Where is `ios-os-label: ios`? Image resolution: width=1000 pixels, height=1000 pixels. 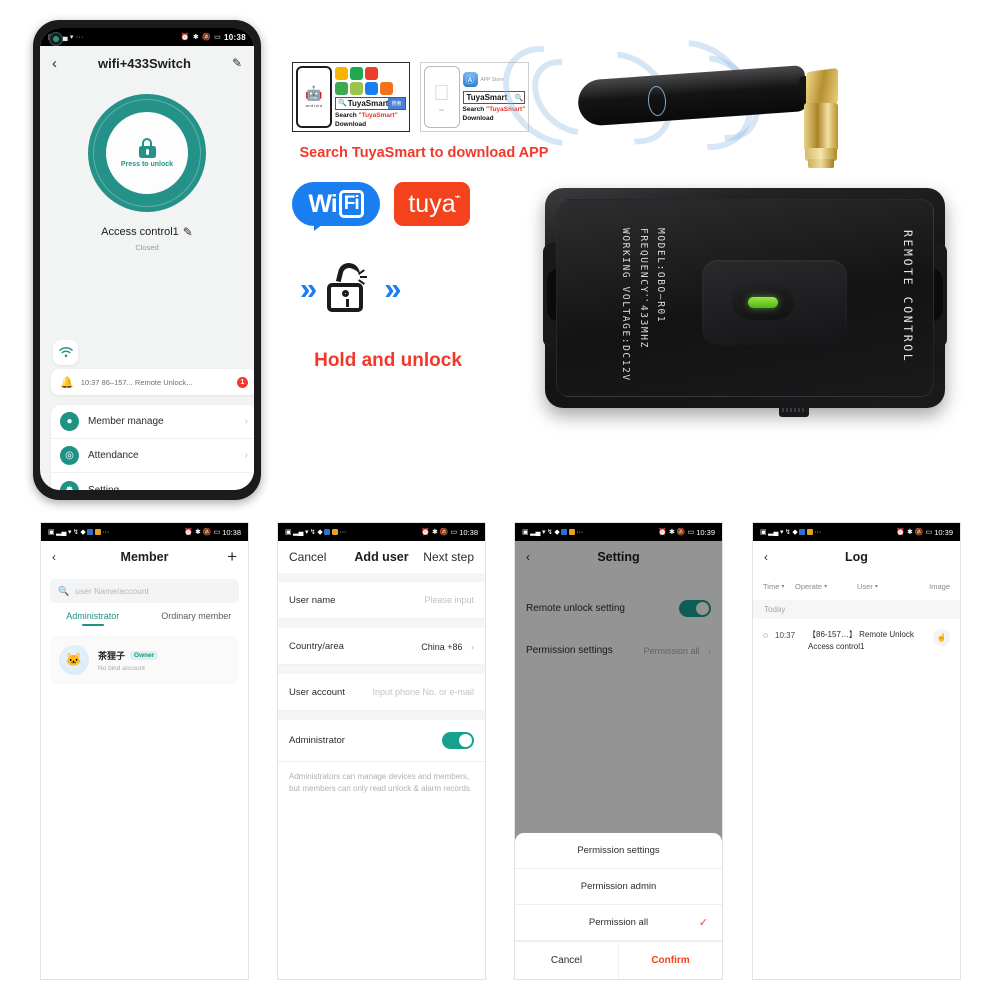
ios-os-label: ios is located at coordinates (441, 109).